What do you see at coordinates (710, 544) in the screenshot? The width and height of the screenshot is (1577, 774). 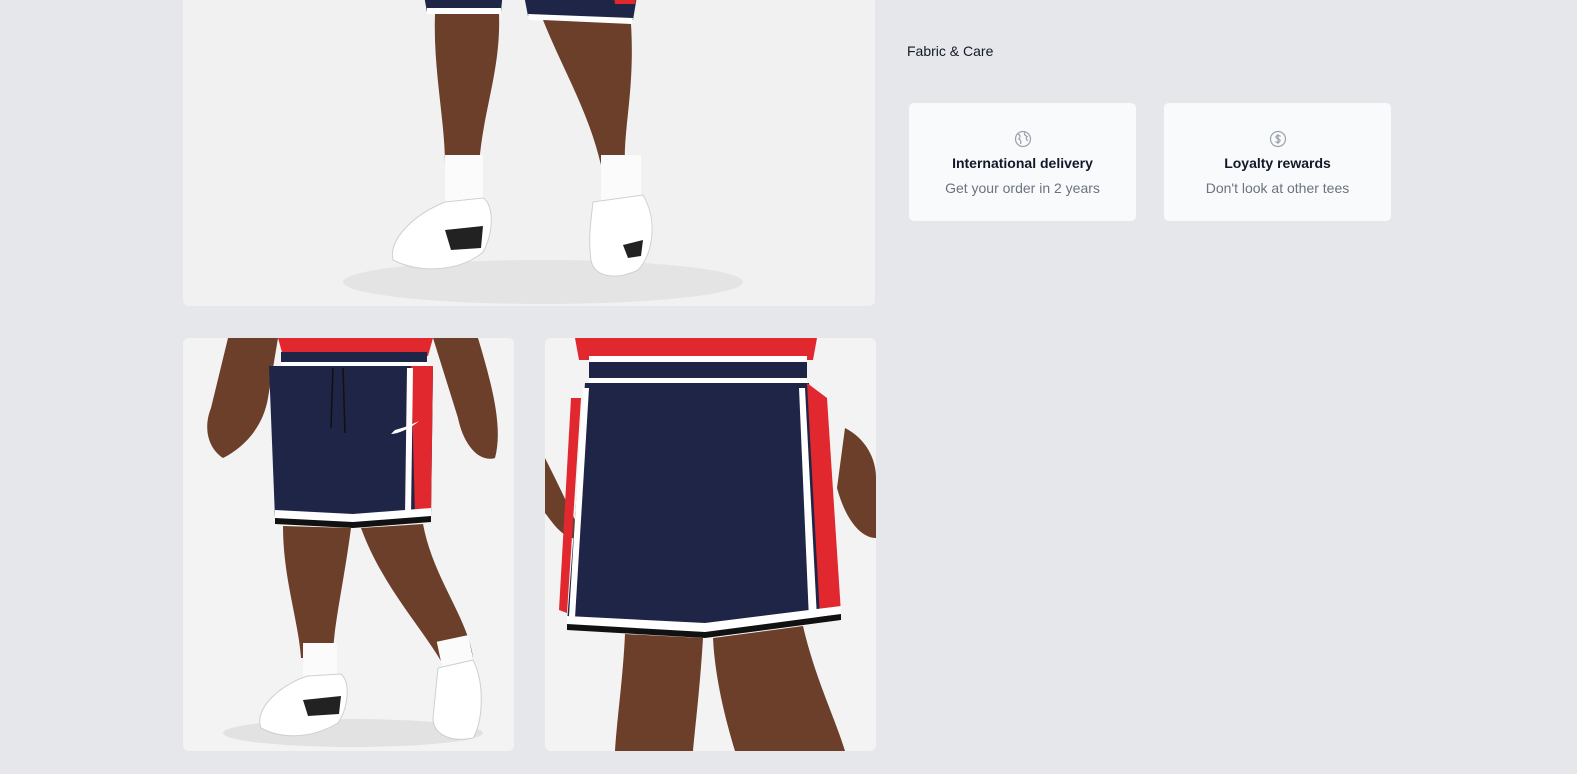 I see `product-image-back` at bounding box center [710, 544].